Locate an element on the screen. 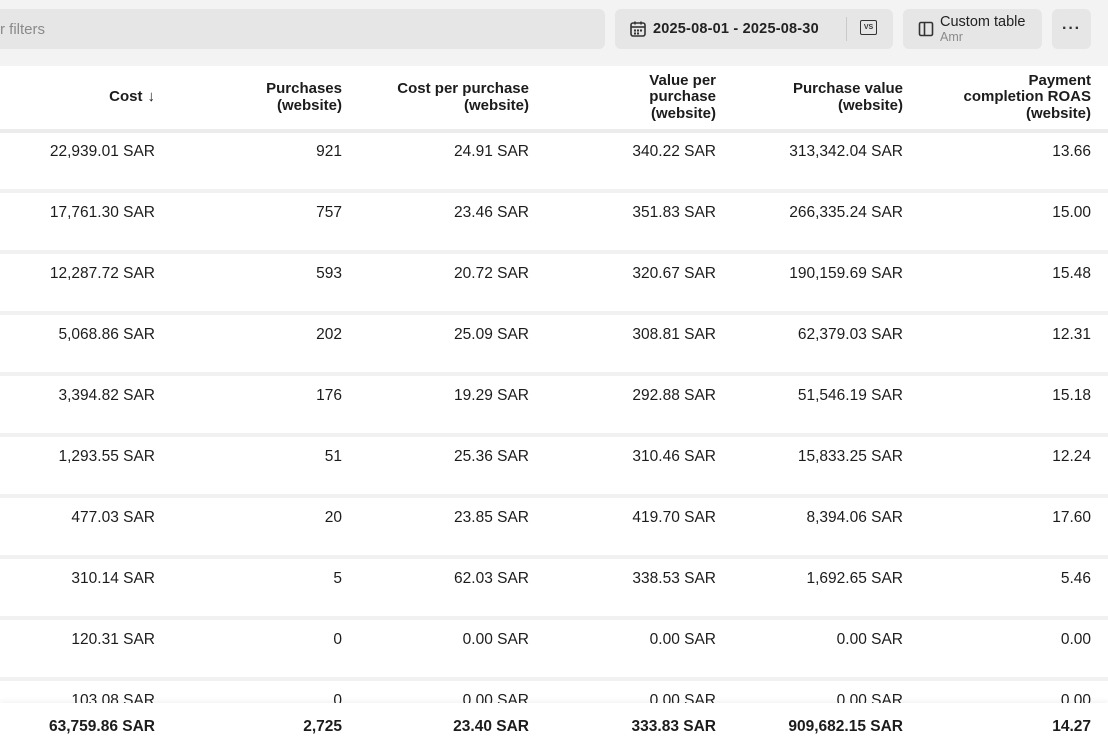  cell-purchases: 5 is located at coordinates (337, 578).